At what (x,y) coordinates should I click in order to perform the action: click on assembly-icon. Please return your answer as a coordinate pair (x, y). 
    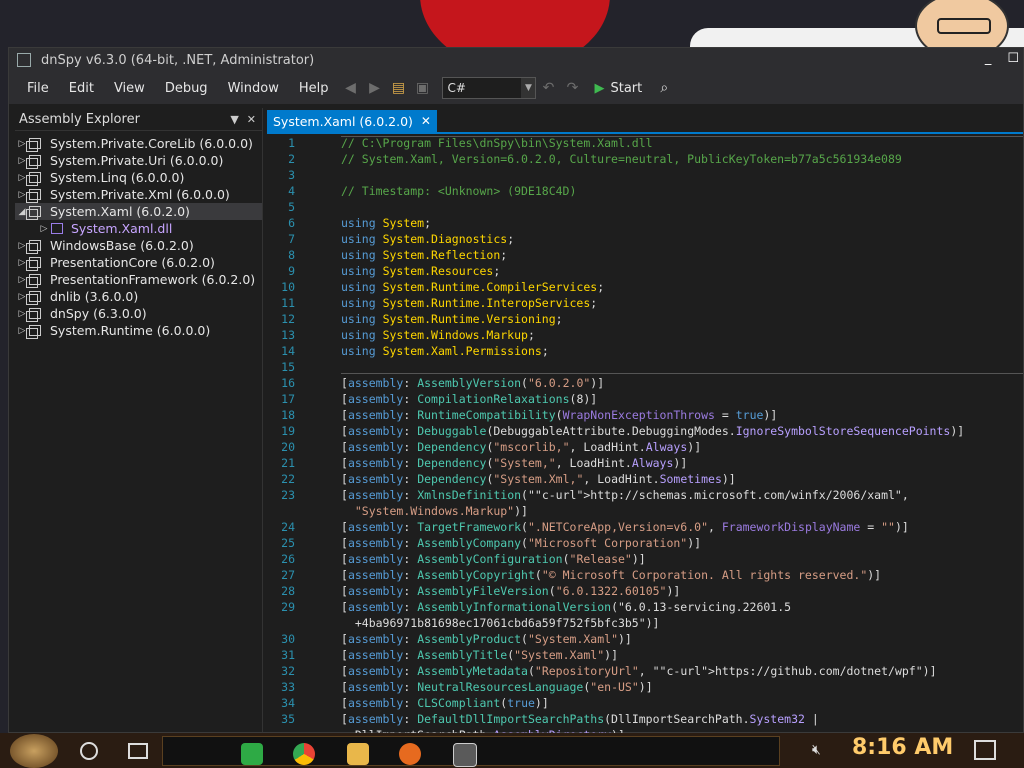
    Looking at the image, I should click on (33, 196).